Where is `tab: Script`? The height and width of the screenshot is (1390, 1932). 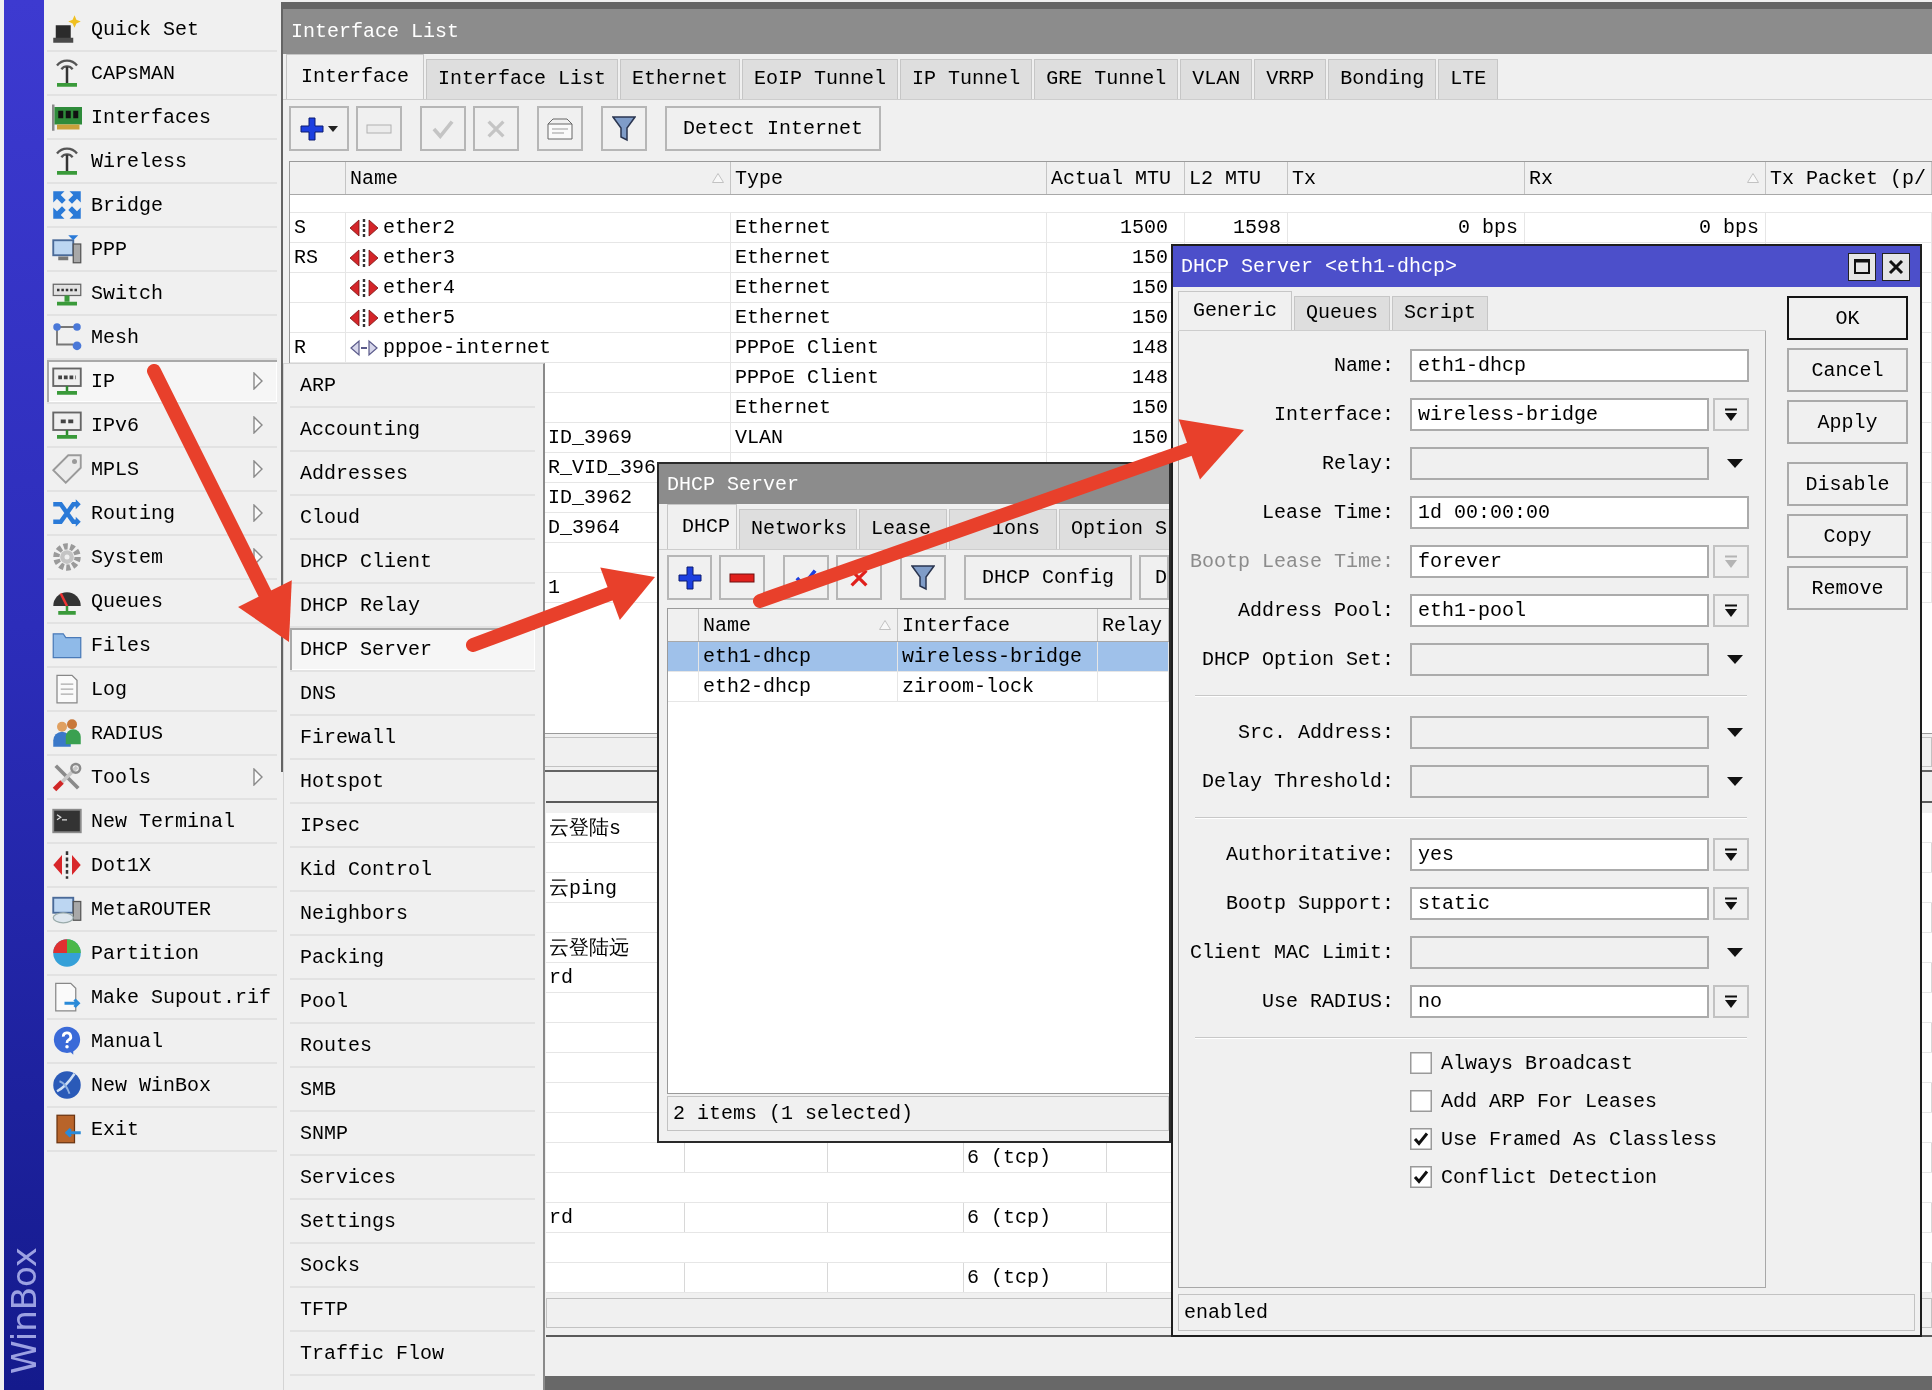 tab: Script is located at coordinates (1440, 313).